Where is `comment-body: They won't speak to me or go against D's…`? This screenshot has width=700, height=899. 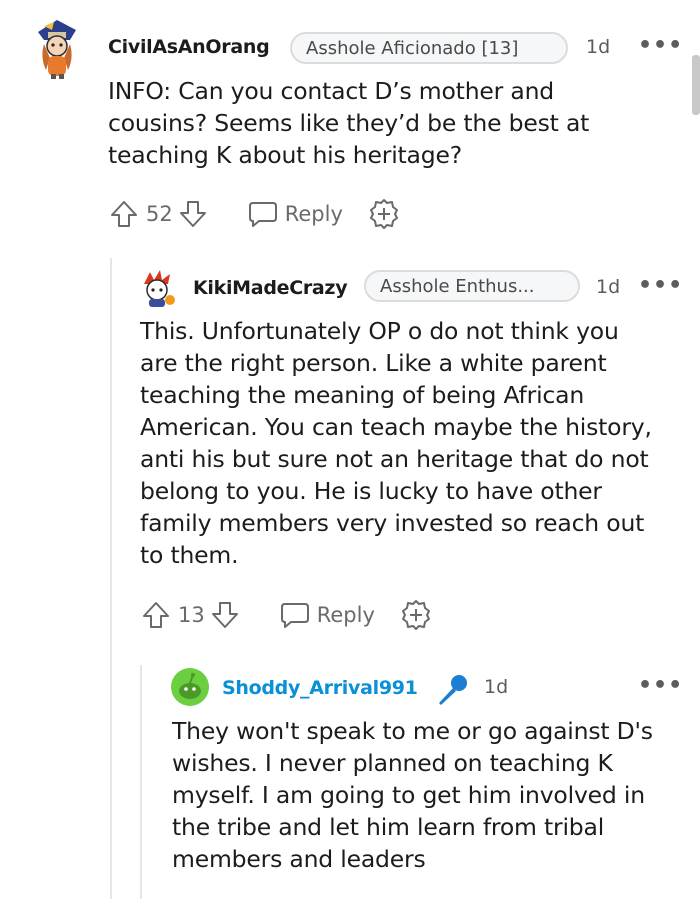
comment-body: They won't speak to me or go against D's… is located at coordinates (432, 795).